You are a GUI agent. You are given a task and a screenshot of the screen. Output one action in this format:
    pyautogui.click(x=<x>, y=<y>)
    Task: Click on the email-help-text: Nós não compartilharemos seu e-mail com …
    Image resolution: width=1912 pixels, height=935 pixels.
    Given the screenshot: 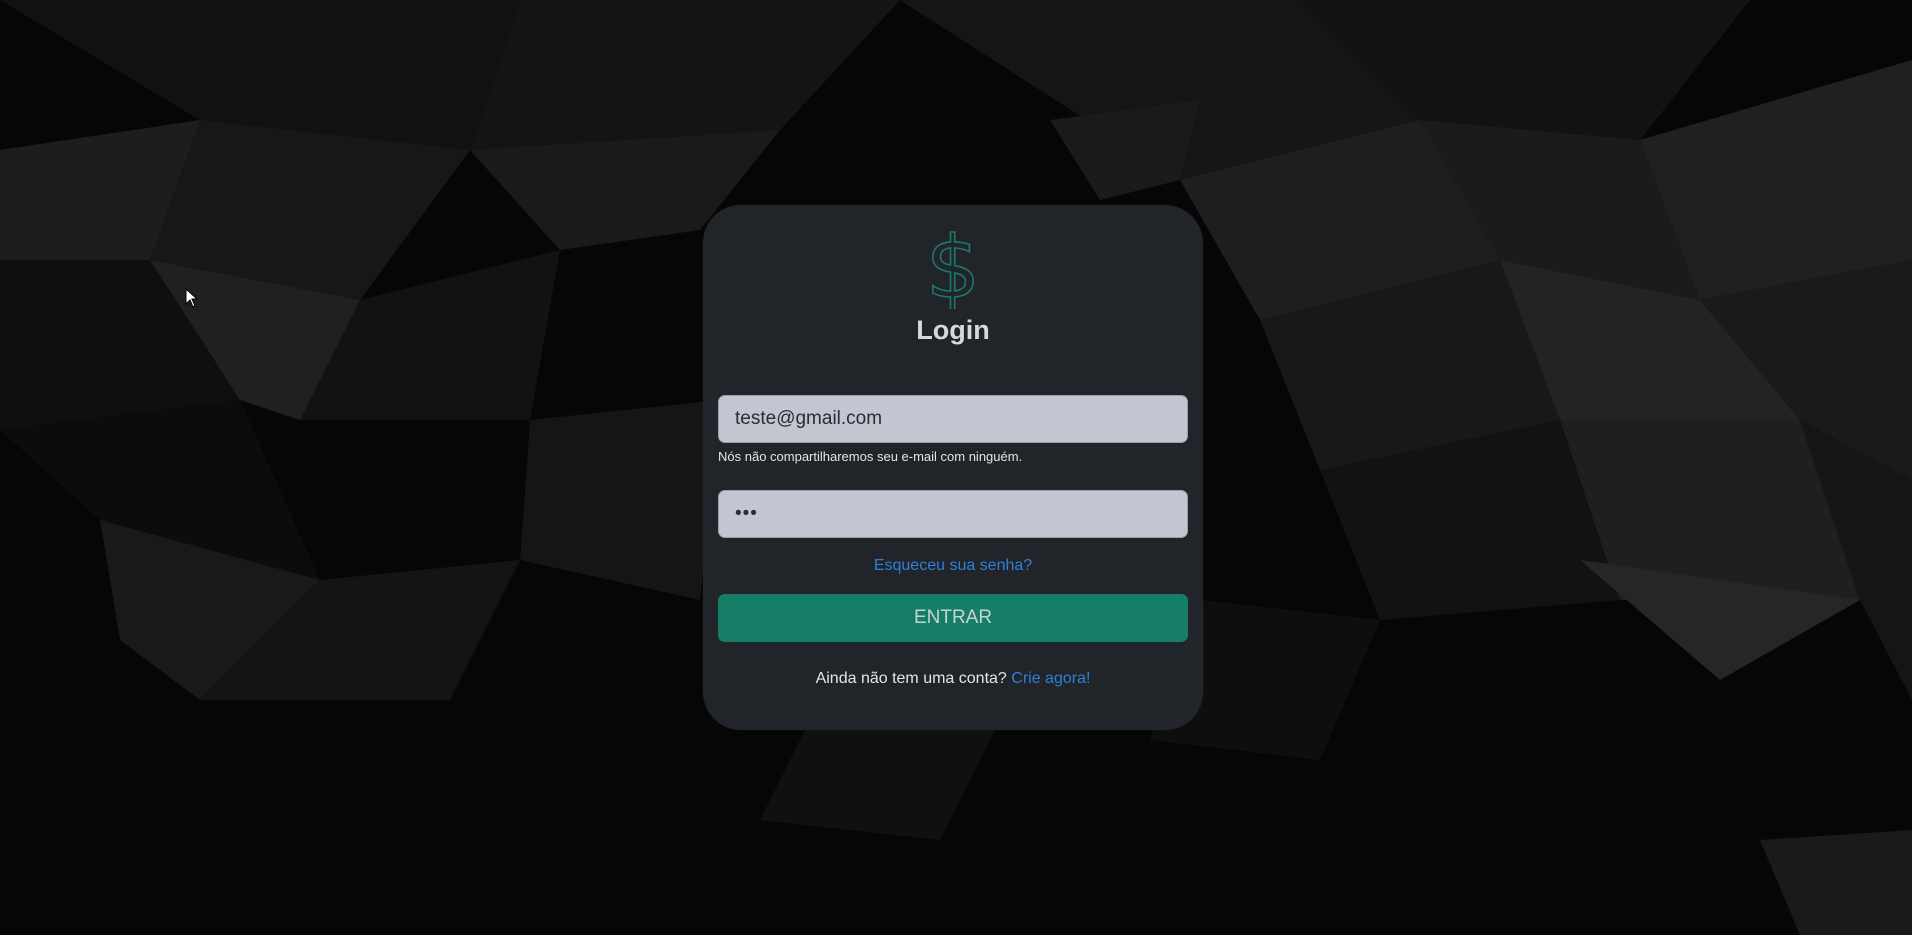 What is the action you would take?
    pyautogui.click(x=870, y=456)
    